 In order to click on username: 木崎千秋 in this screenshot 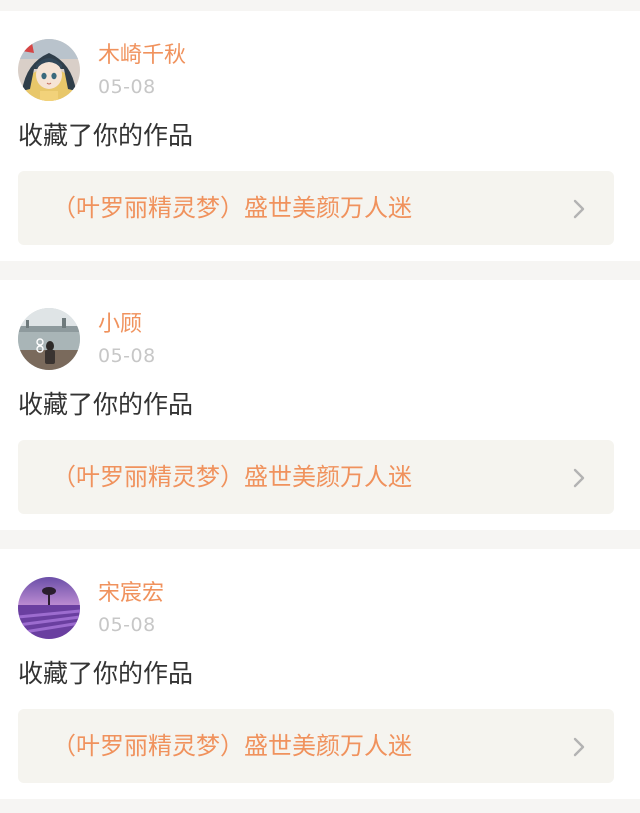, I will do `click(142, 56)`.